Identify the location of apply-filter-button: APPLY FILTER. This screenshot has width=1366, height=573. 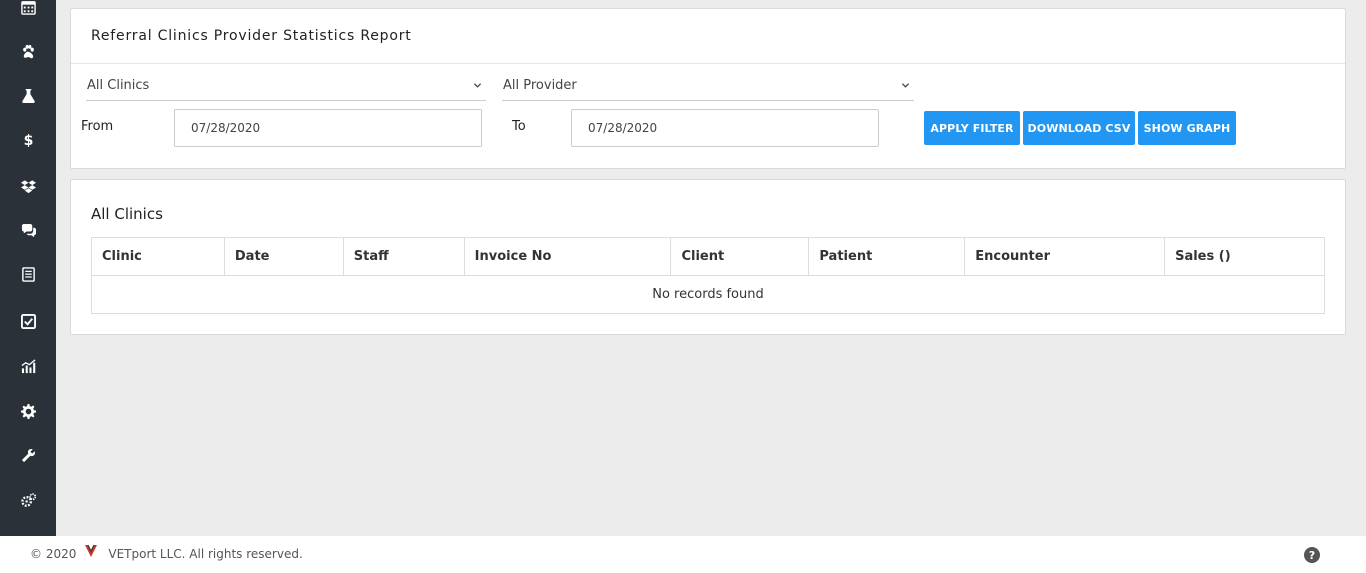
(972, 128).